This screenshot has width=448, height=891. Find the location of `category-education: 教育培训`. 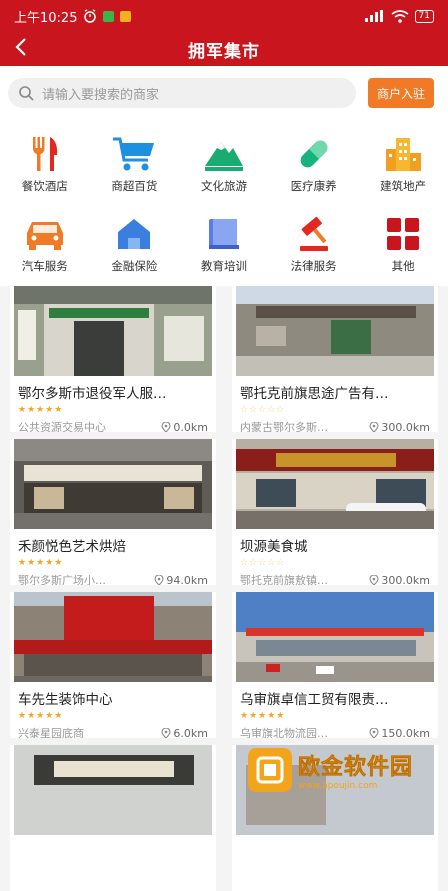

category-education: 教育培训 is located at coordinates (224, 240).